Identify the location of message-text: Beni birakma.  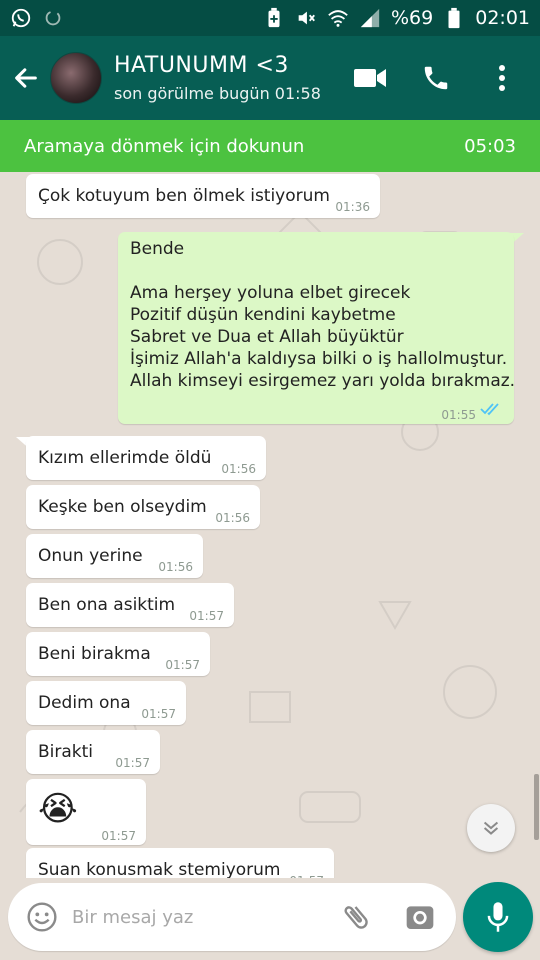
(94, 654).